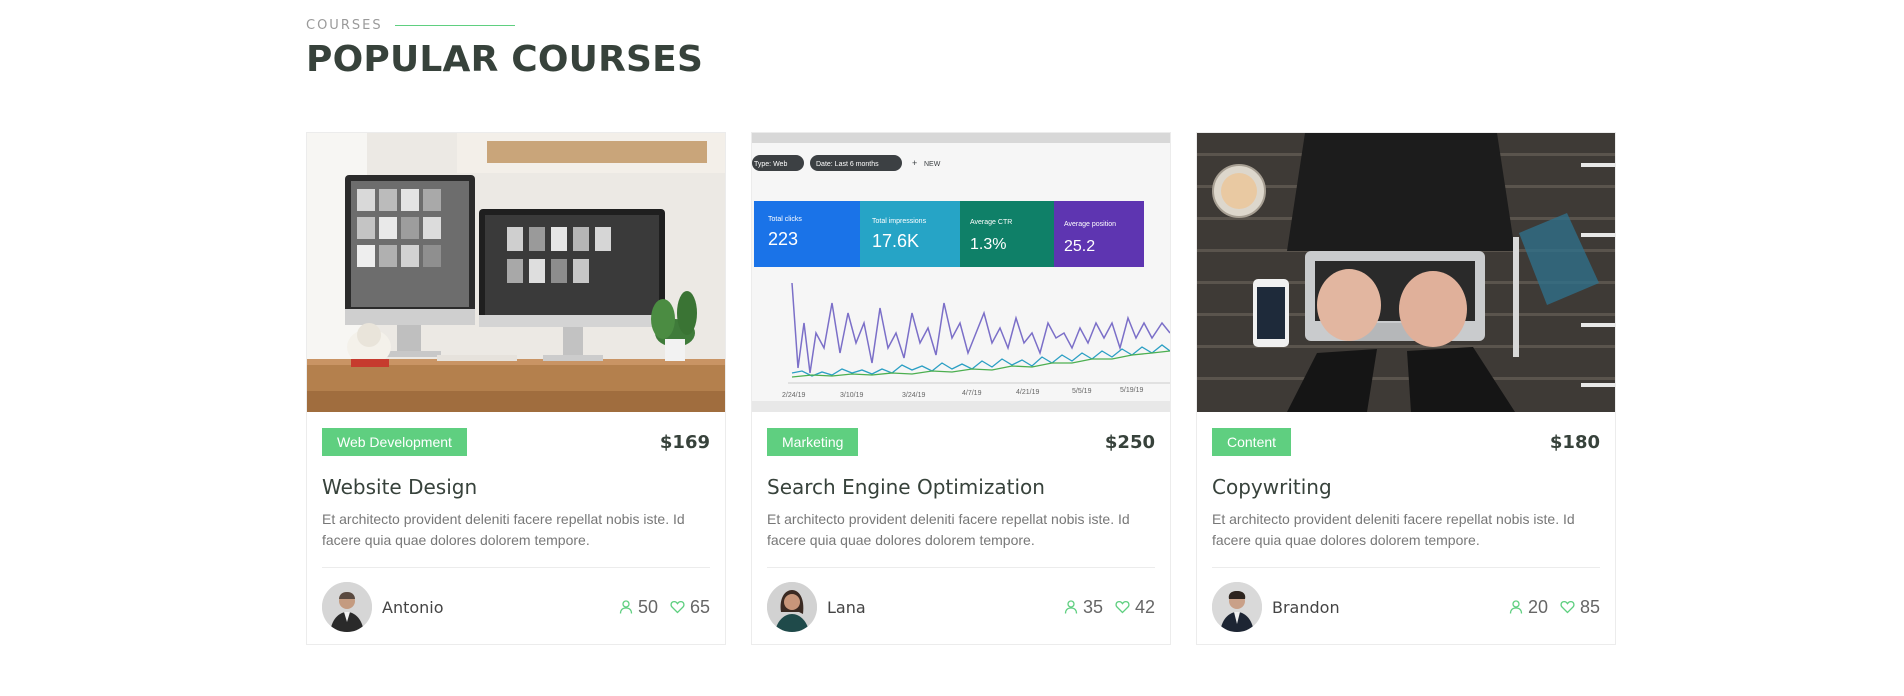 The image size is (1904, 696). I want to click on meta-row: Marketing $250, so click(961, 442).